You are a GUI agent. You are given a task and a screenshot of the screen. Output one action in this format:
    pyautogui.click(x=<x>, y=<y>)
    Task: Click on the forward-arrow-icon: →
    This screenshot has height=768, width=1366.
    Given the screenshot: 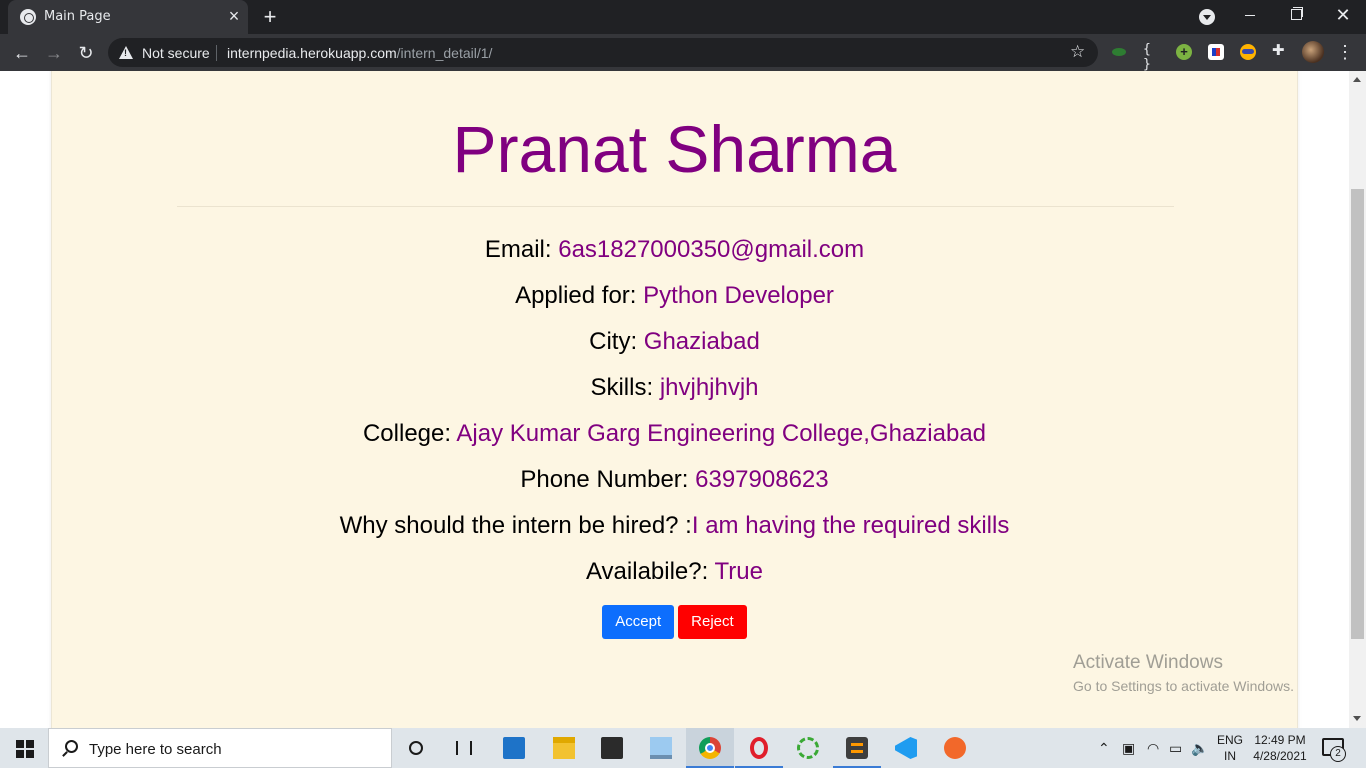 What is the action you would take?
    pyautogui.click(x=54, y=53)
    